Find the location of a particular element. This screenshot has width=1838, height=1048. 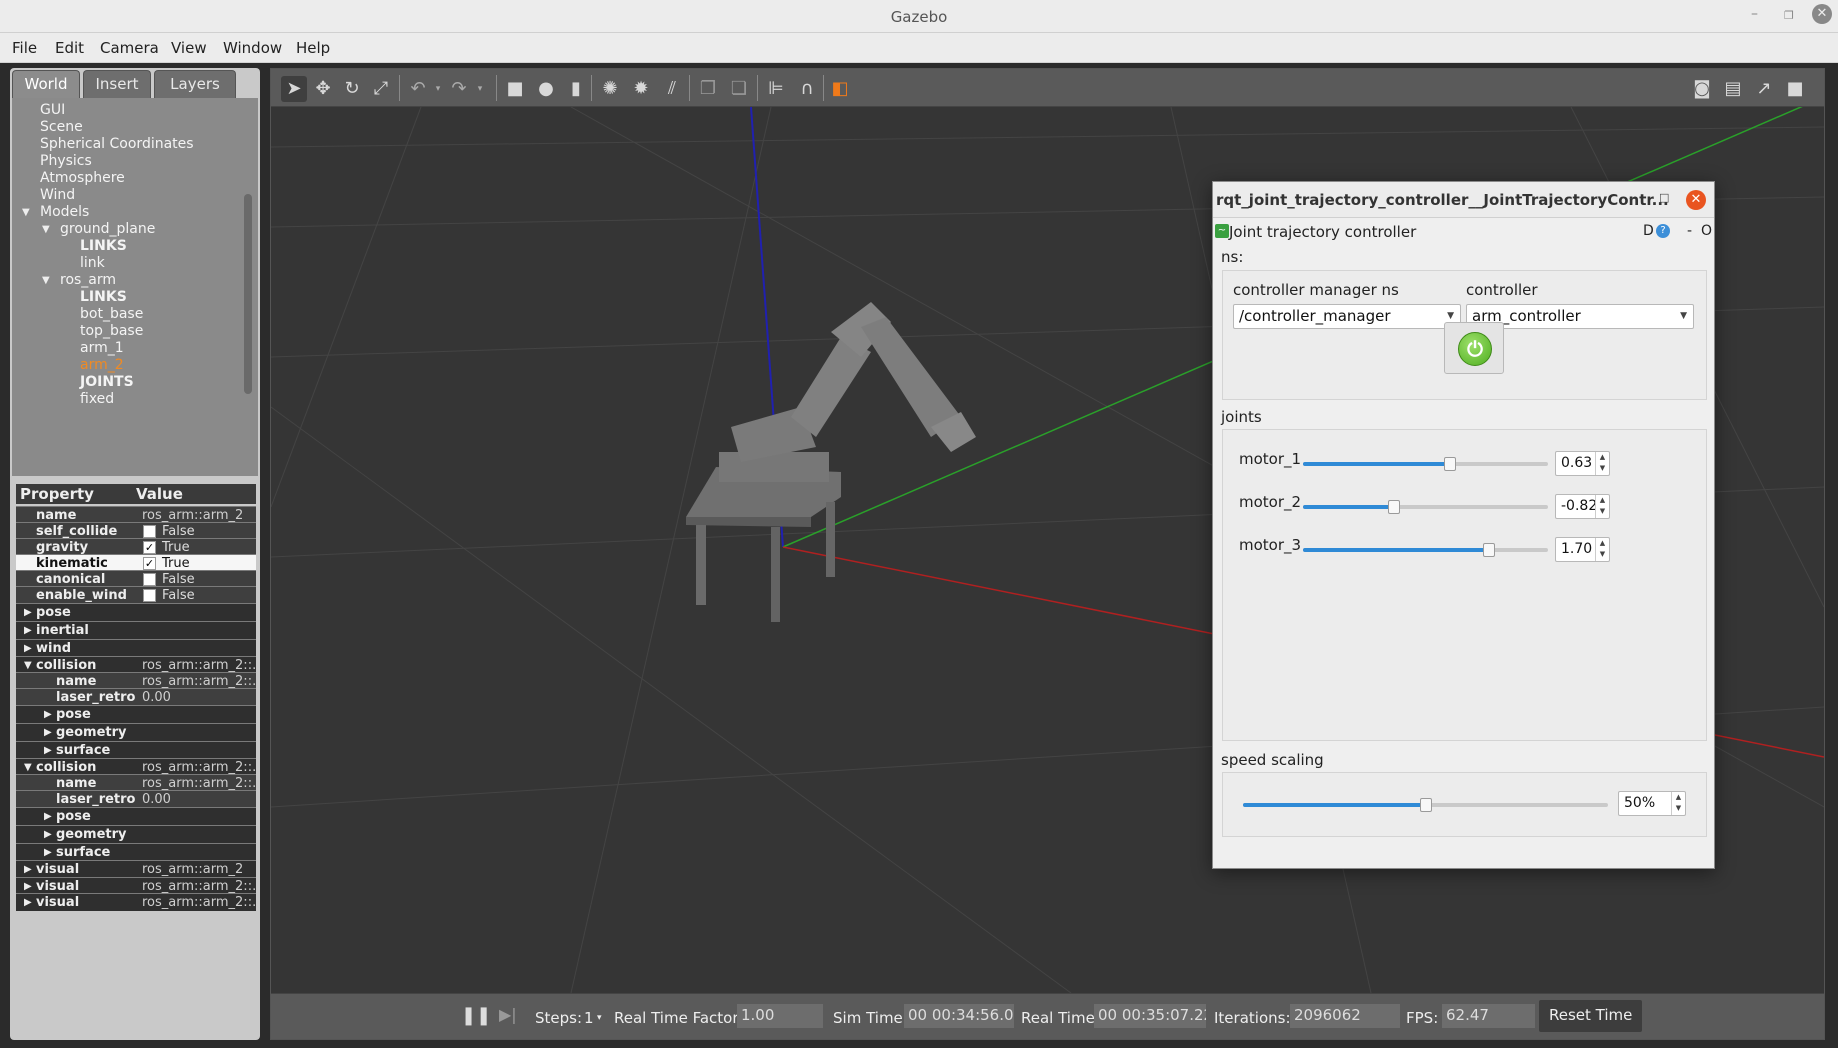

plugin-minimize-button: - is located at coordinates (1689, 231).